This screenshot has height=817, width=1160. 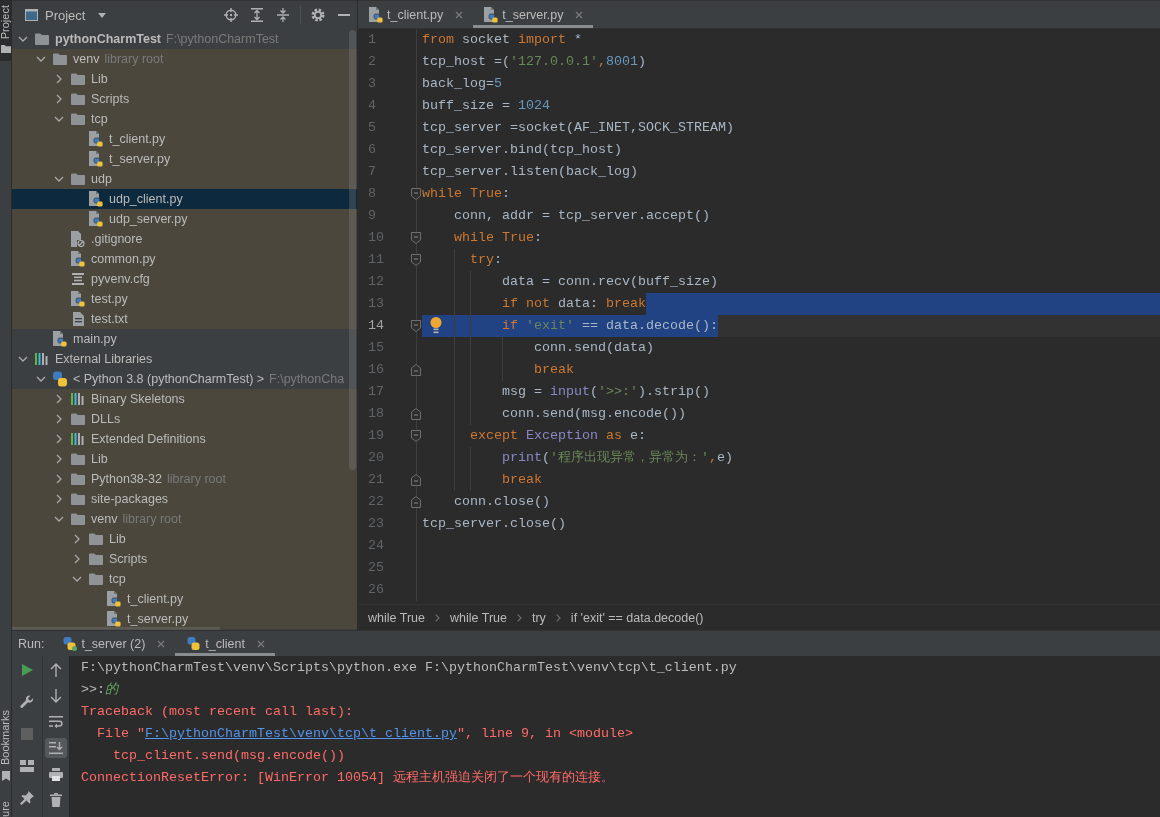 I want to click on printer-icon, so click(x=56, y=774).